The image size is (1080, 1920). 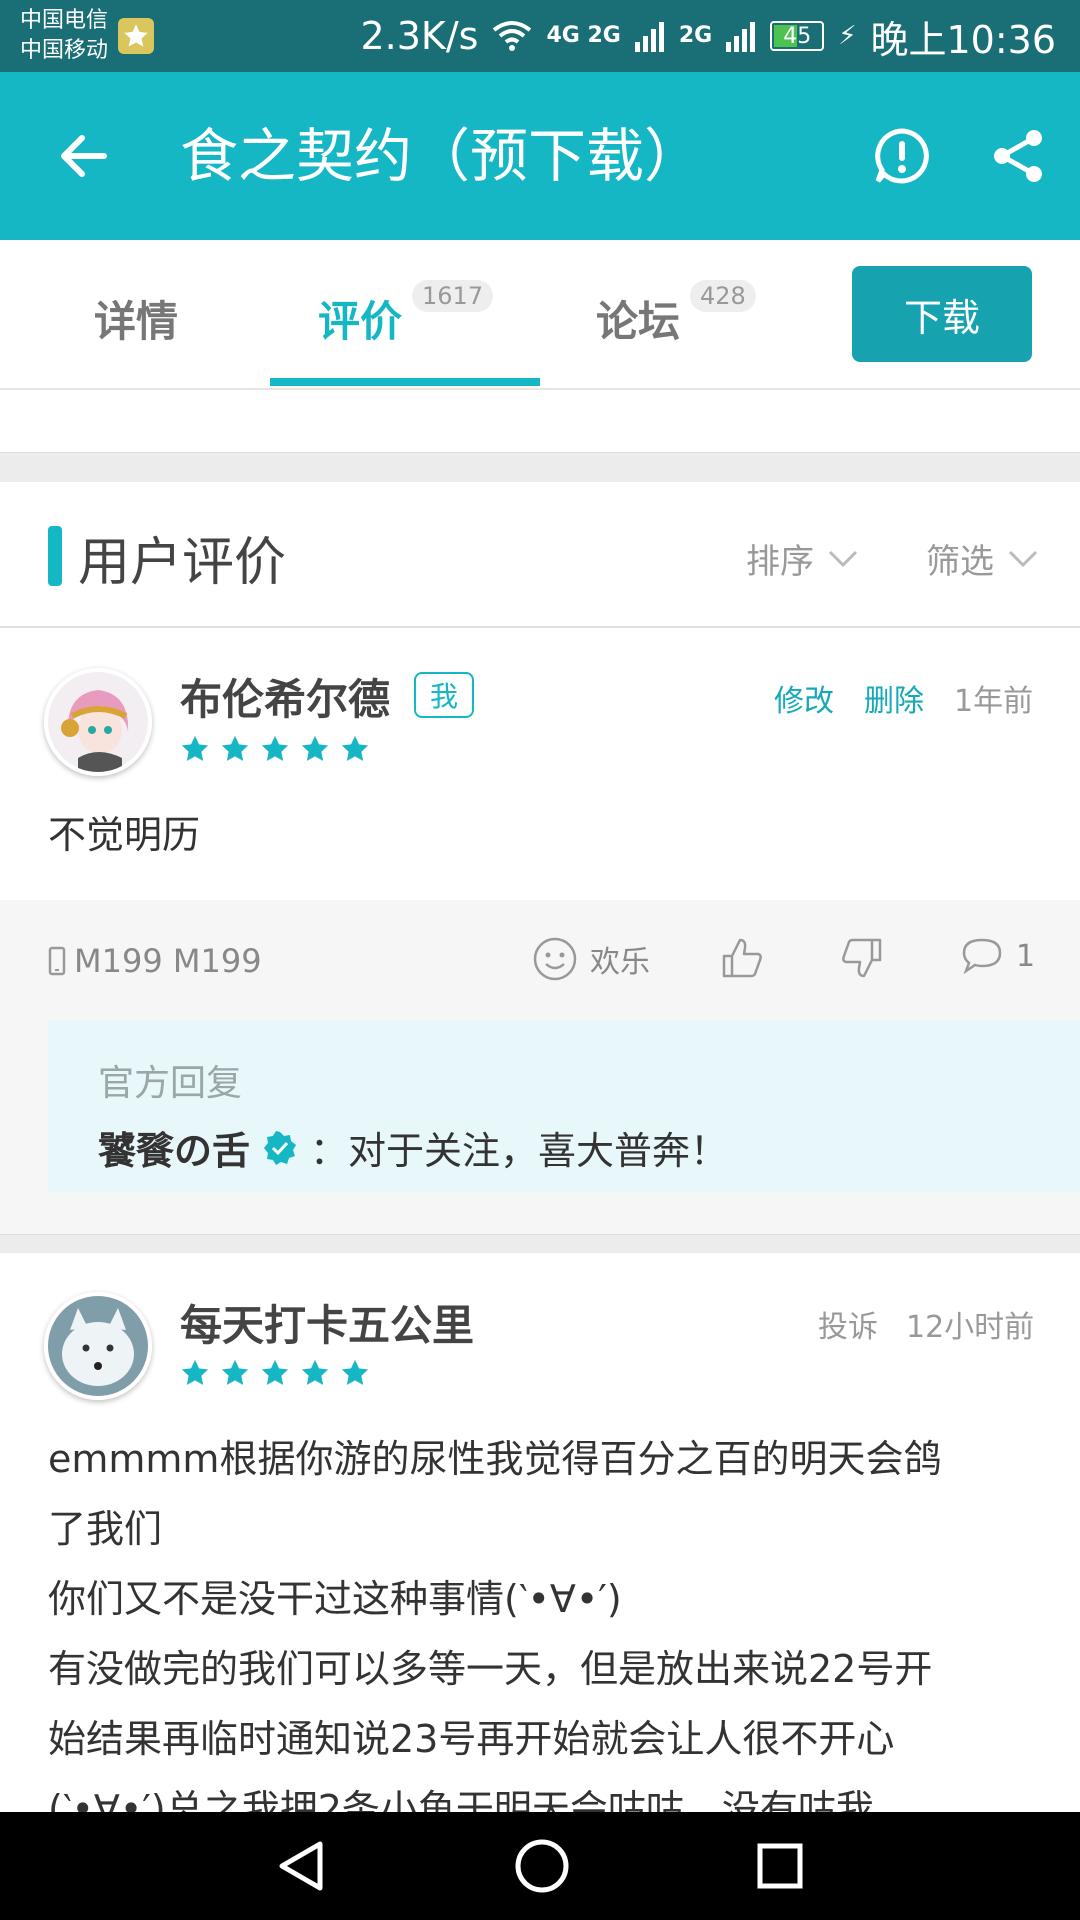 I want to click on charging-icon: ⚡, so click(x=847, y=36).